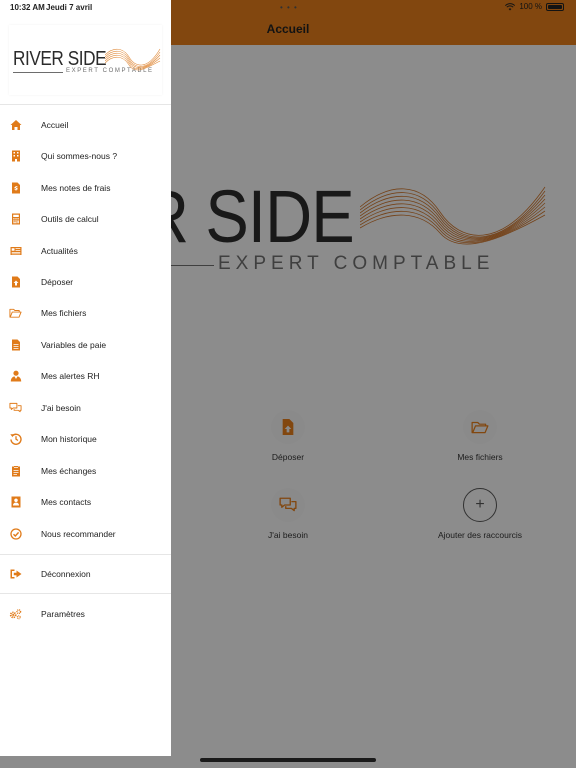 The width and height of the screenshot is (576, 768). I want to click on chat-bubbles-icon, so click(15, 407).